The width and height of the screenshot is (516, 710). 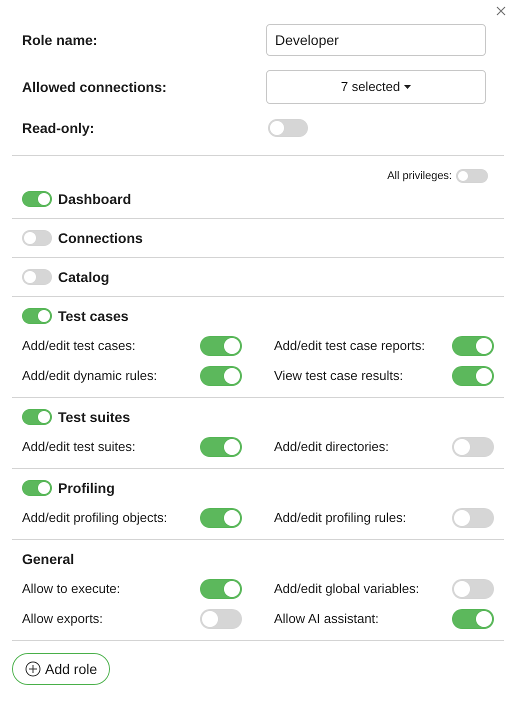 I want to click on permission-label: Allow AI assistant:, so click(x=326, y=619).